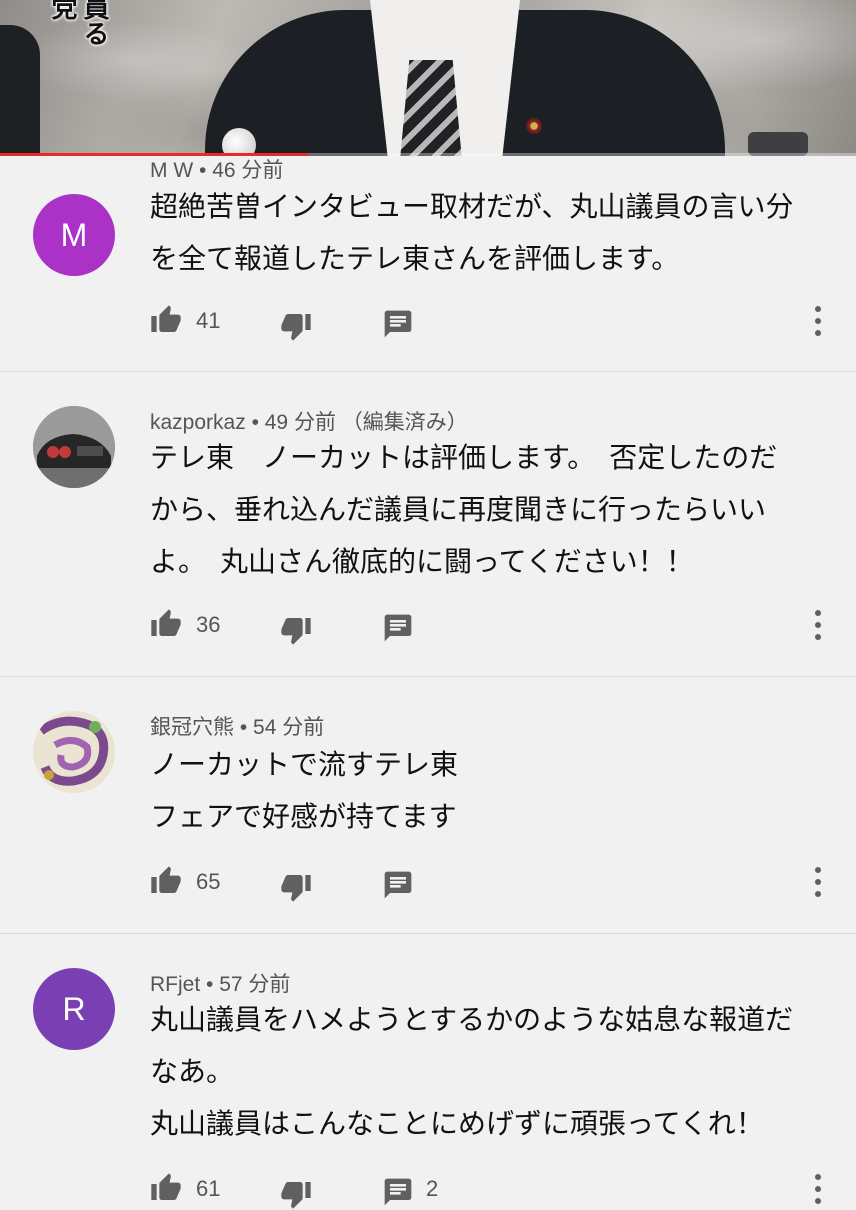  Describe the element at coordinates (289, 727) in the screenshot. I see `comment-time: 54 分前` at that location.